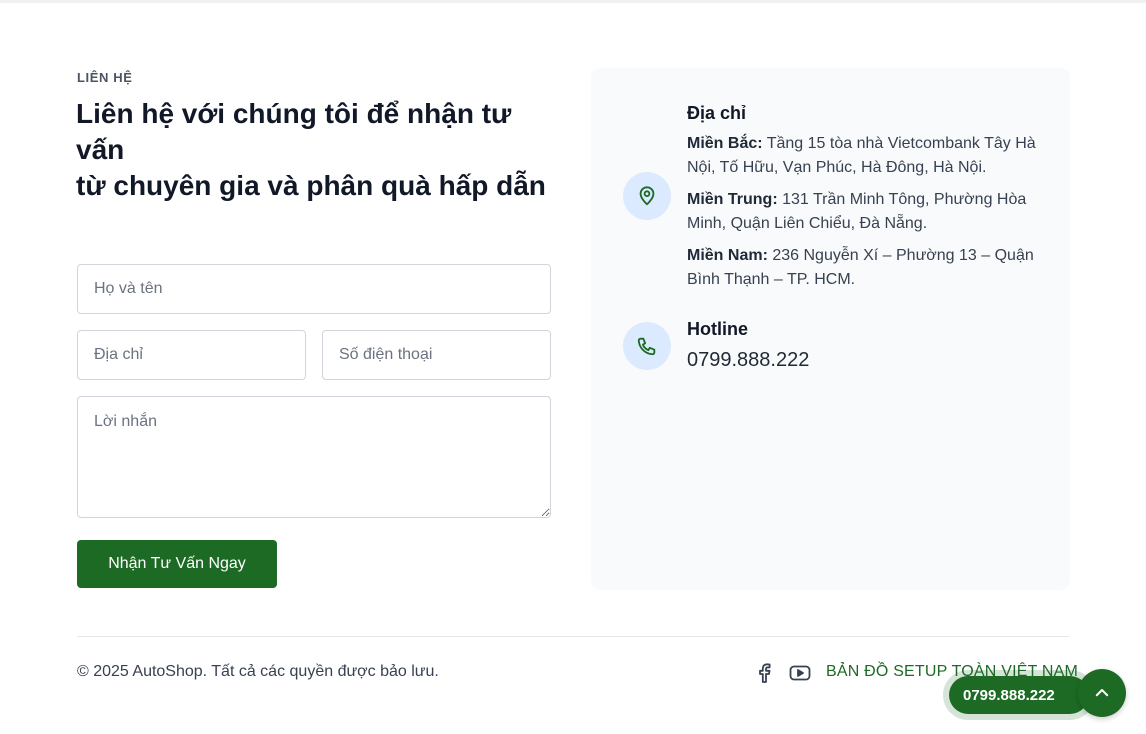 This screenshot has height=734, width=1146. Describe the element at coordinates (314, 289) in the screenshot. I see `full-name-input` at that location.